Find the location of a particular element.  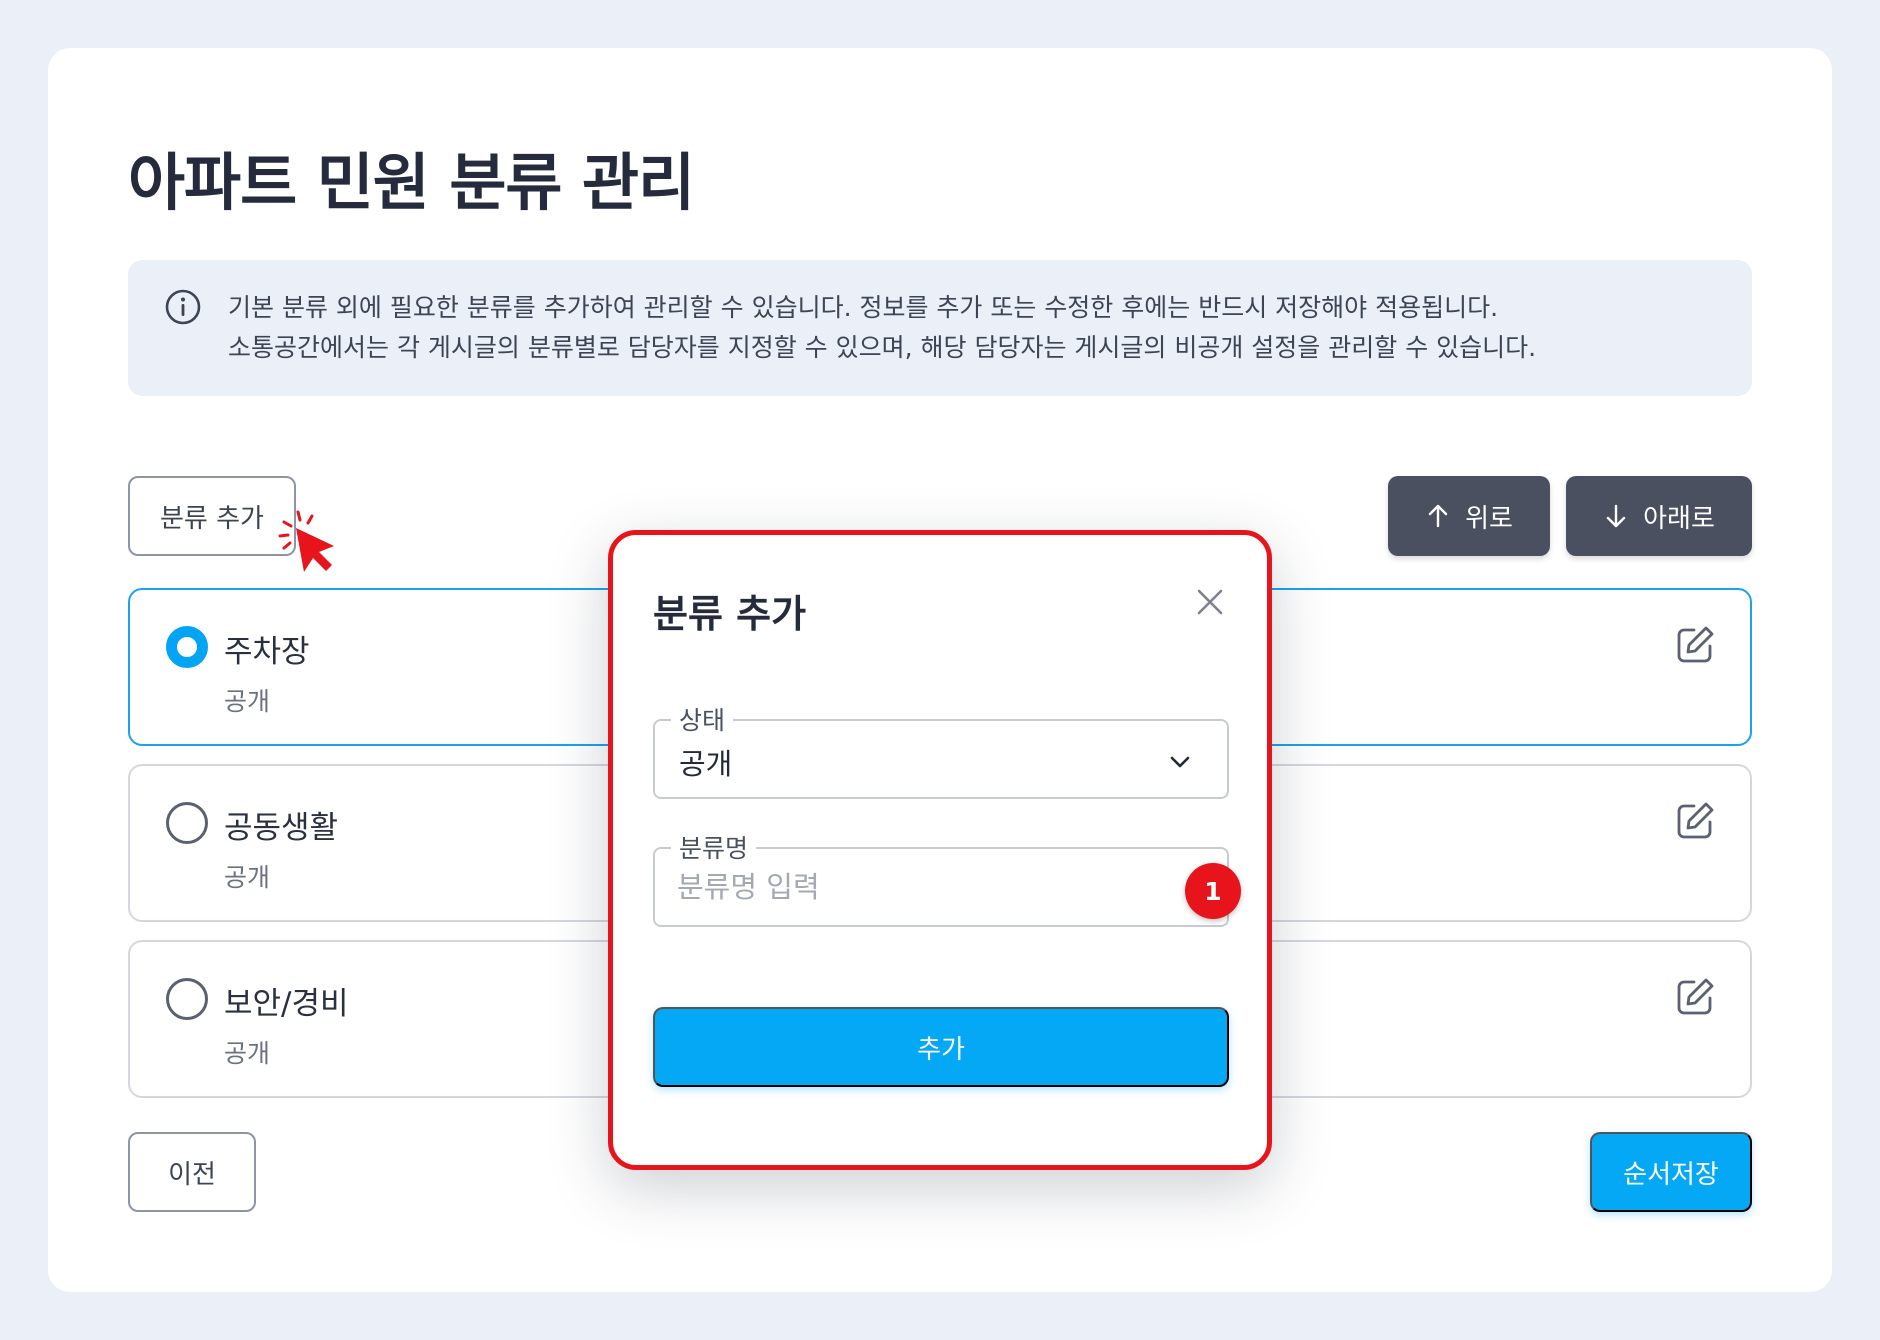

arrow-up-icon is located at coordinates (1438, 516).